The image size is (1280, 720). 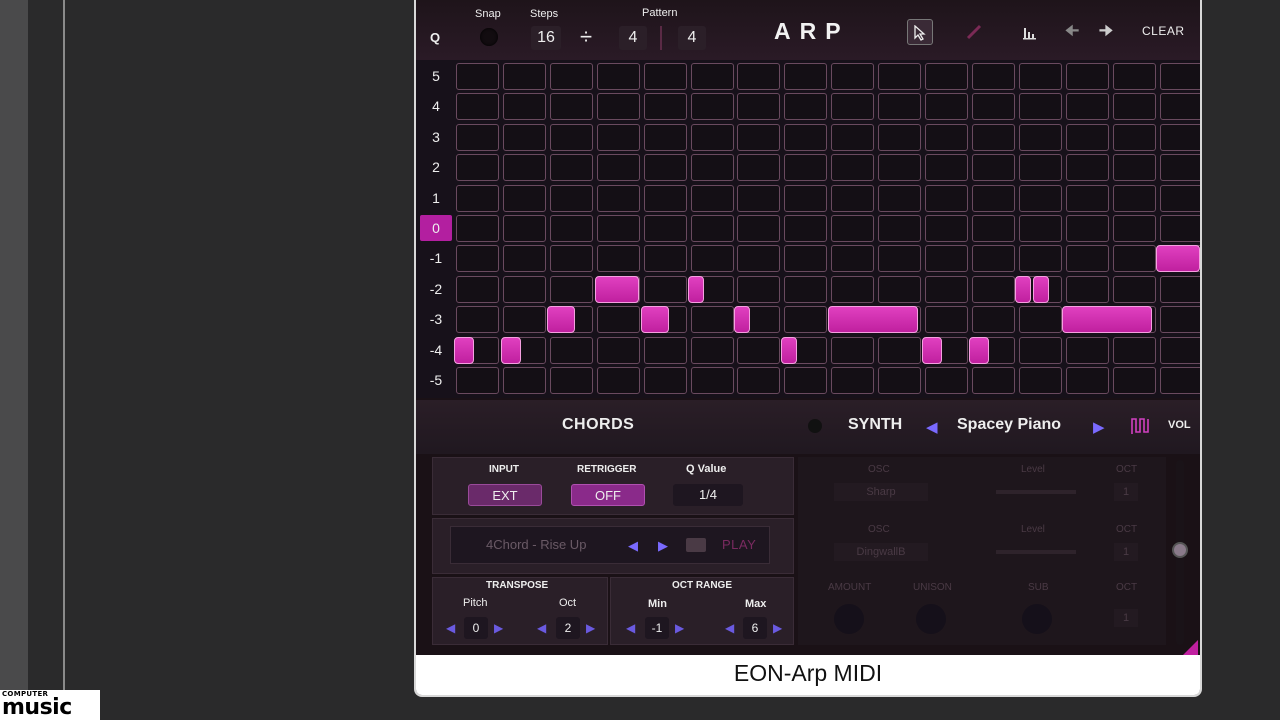 What do you see at coordinates (881, 492) in the screenshot?
I see `osc1-wave-select: Sharp` at bounding box center [881, 492].